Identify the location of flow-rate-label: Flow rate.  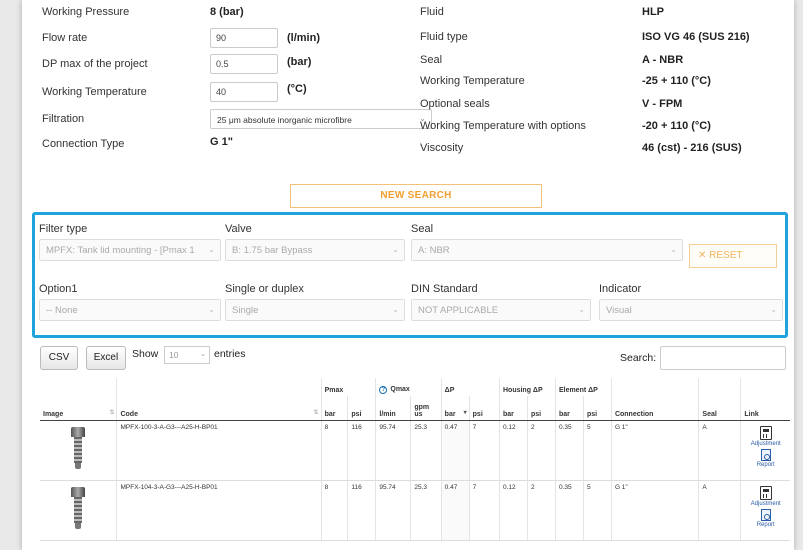
(65, 38).